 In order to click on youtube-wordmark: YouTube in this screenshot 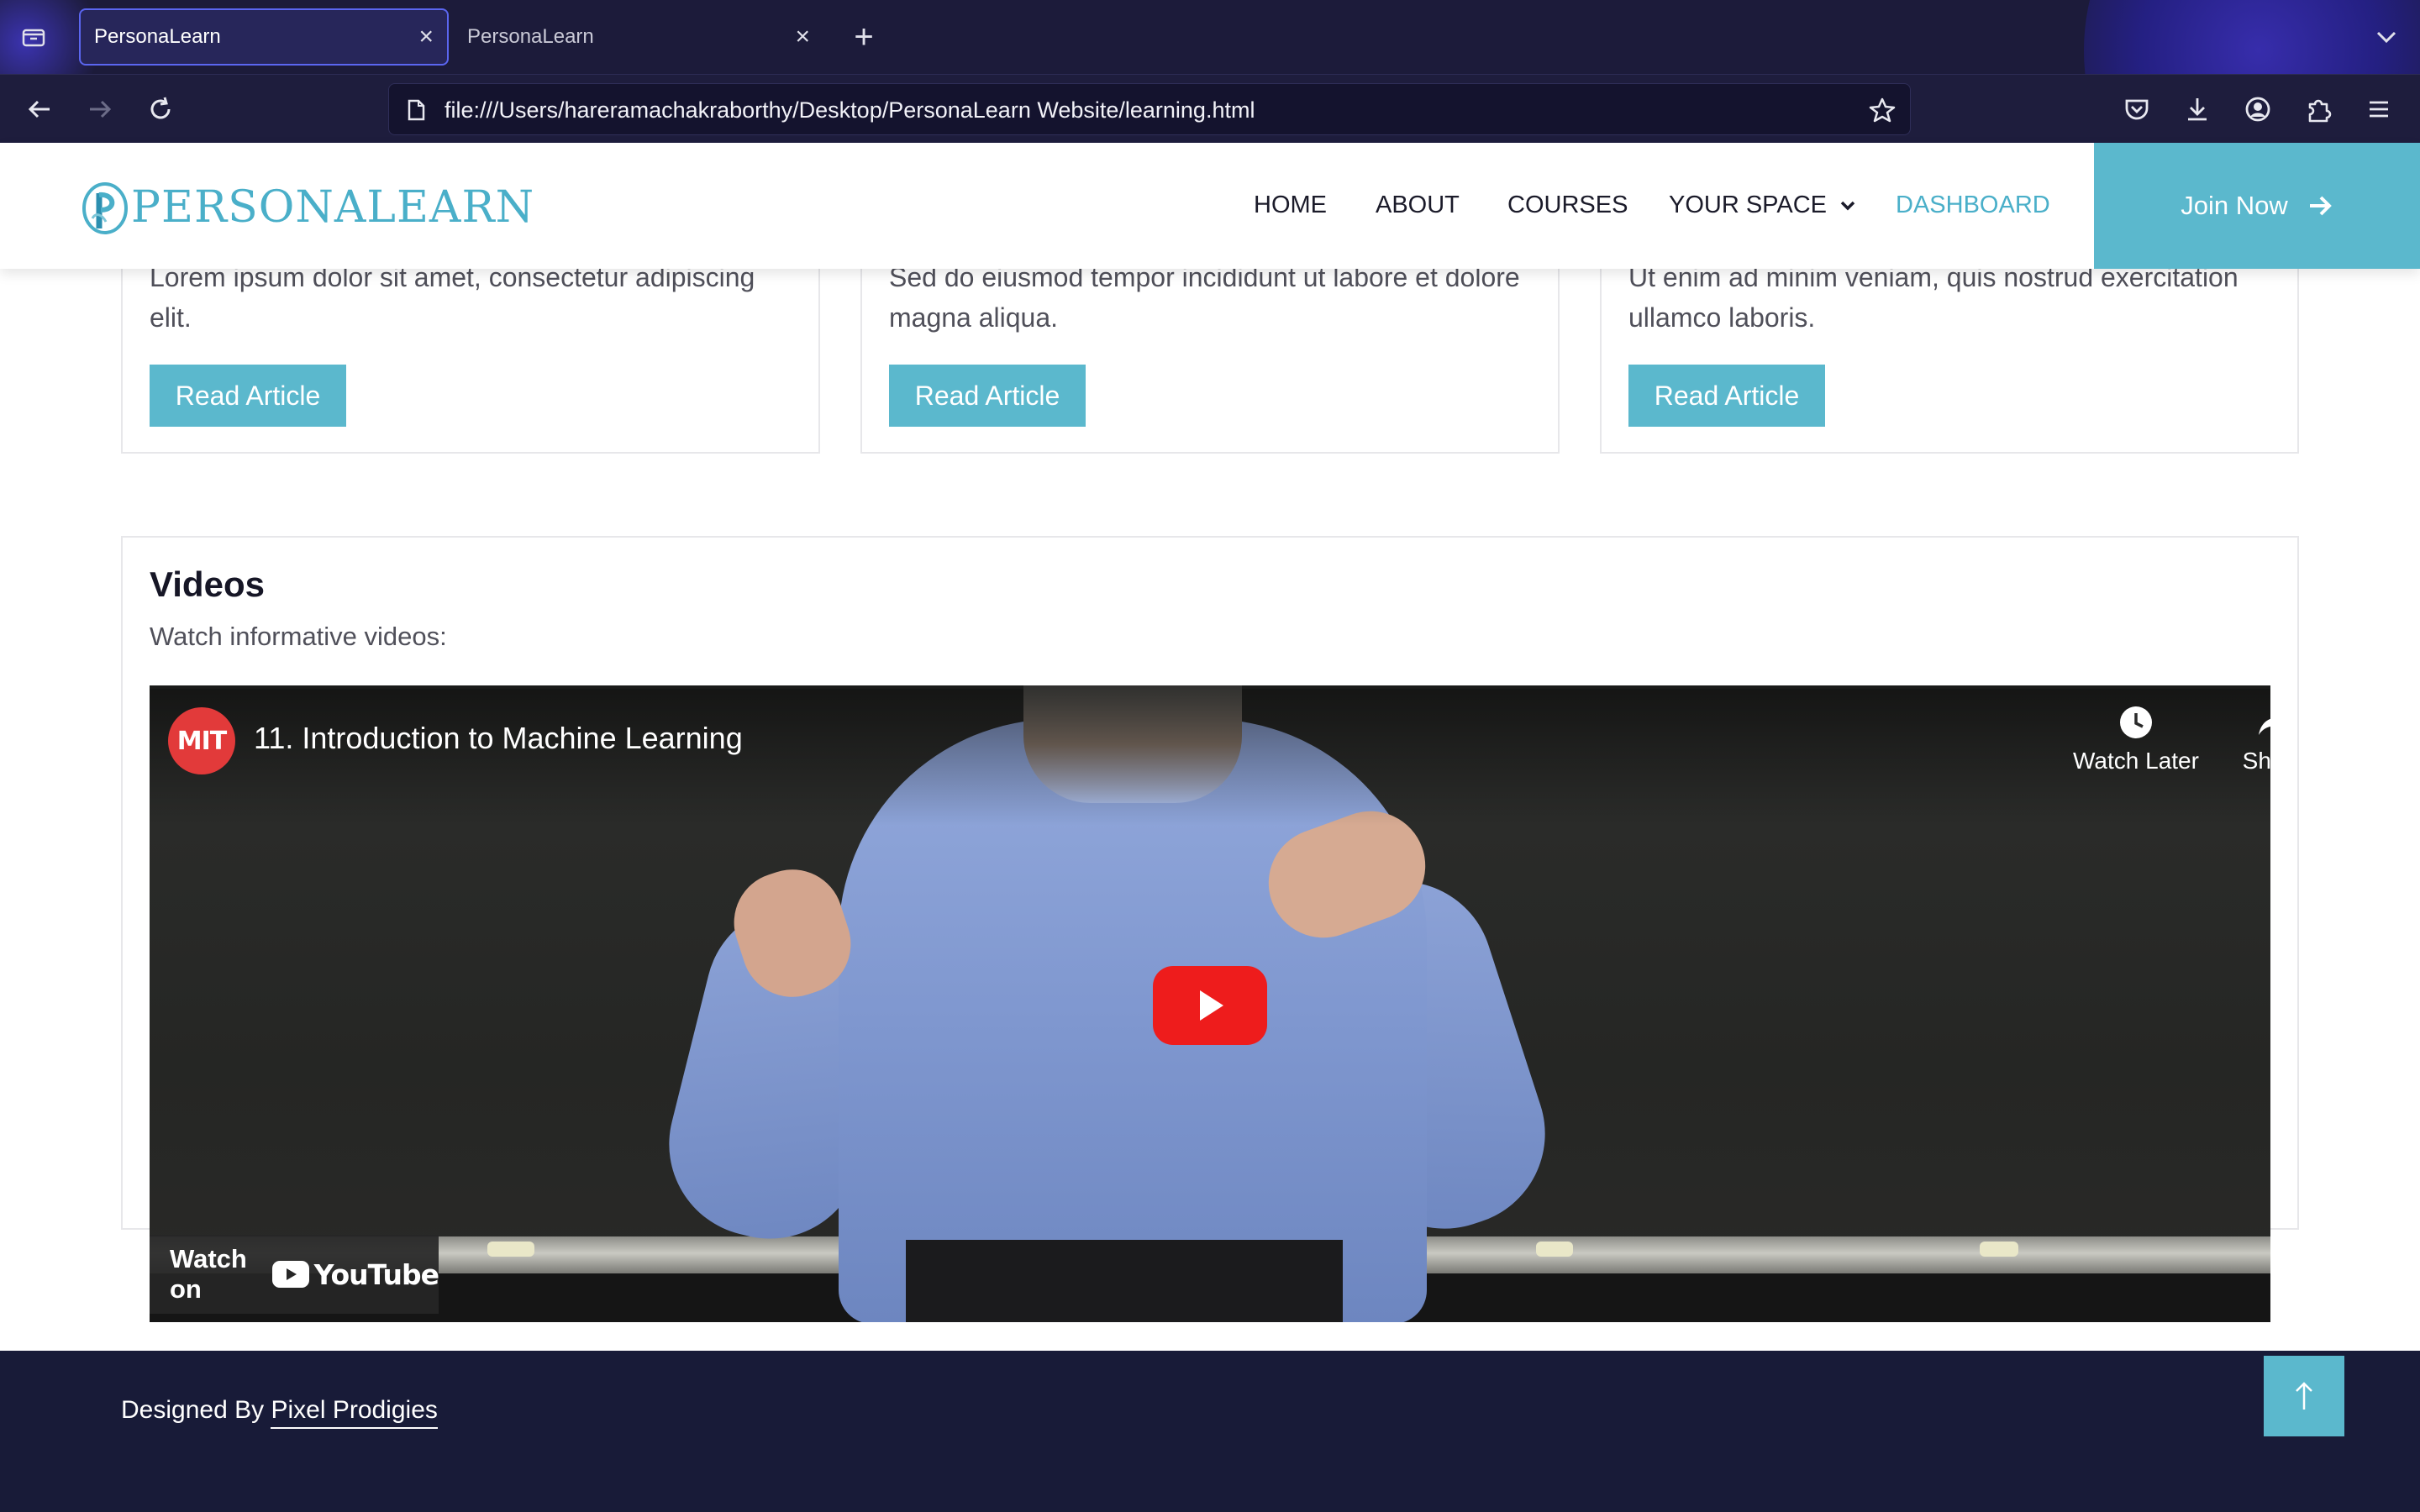, I will do `click(376, 1274)`.